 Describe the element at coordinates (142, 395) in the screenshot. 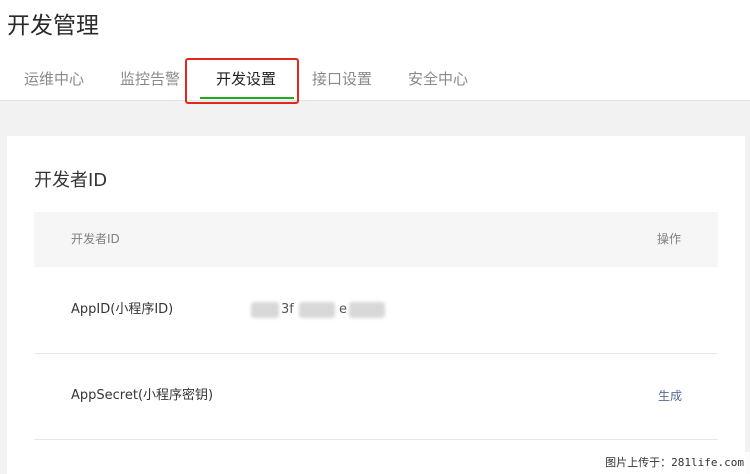

I see `appsecret-label: AppSecret(小程序密钥)` at that location.